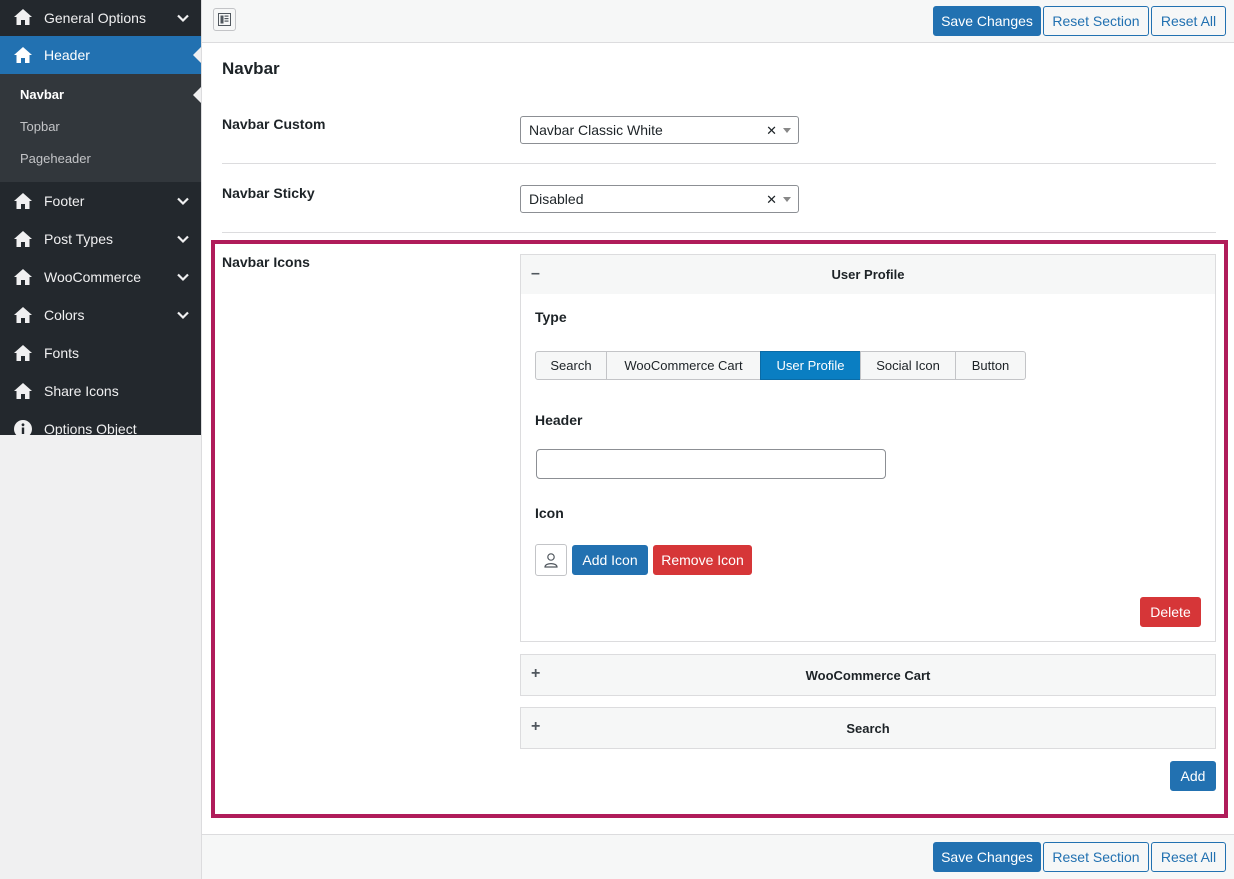 This screenshot has width=1234, height=879. Describe the element at coordinates (549, 513) in the screenshot. I see `icon-label: Icon` at that location.